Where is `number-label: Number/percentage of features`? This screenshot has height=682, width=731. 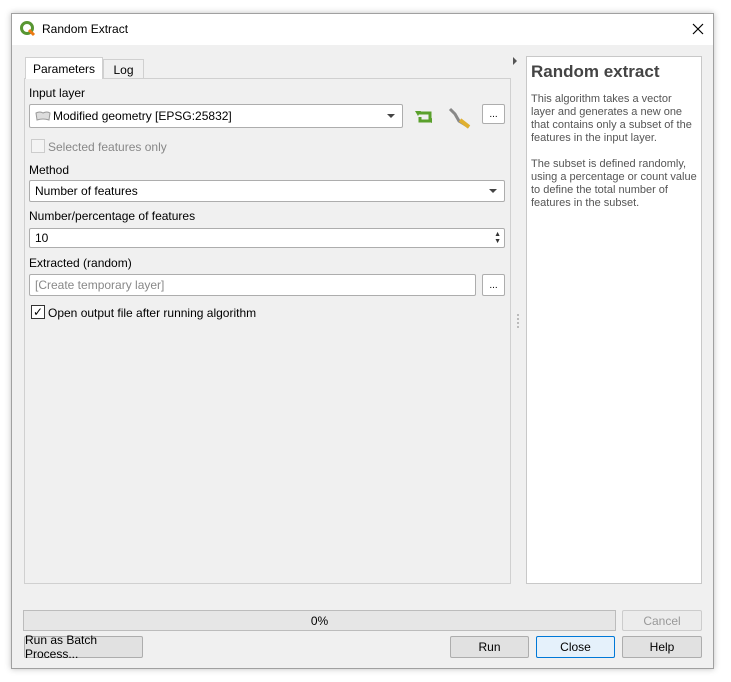
number-label: Number/percentage of features is located at coordinates (112, 216).